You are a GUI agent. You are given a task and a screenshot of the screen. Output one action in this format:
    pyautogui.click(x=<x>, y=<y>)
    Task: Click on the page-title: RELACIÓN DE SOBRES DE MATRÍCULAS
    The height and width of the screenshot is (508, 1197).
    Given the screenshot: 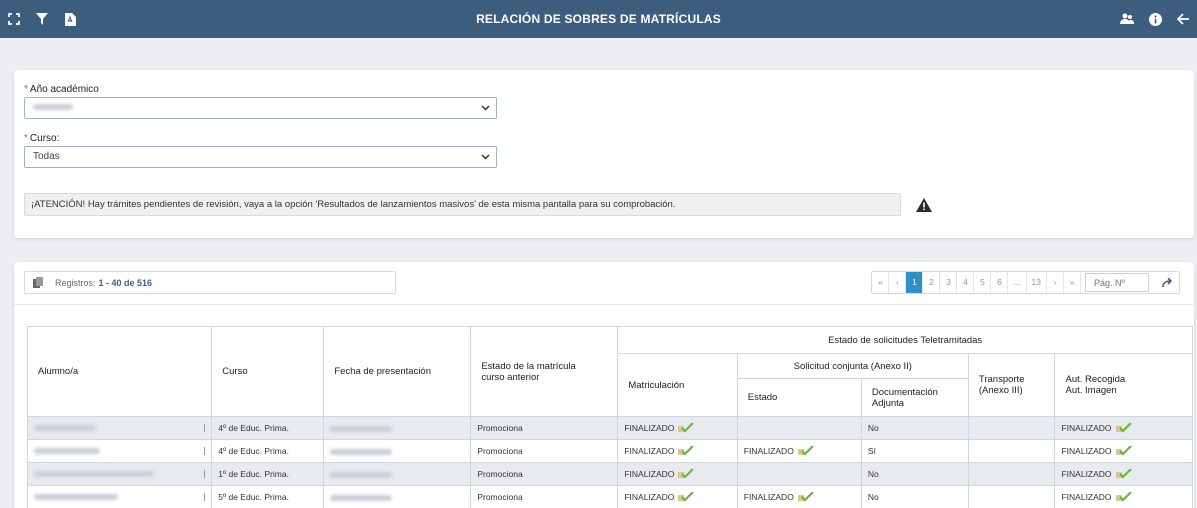 What is the action you would take?
    pyautogui.click(x=598, y=19)
    